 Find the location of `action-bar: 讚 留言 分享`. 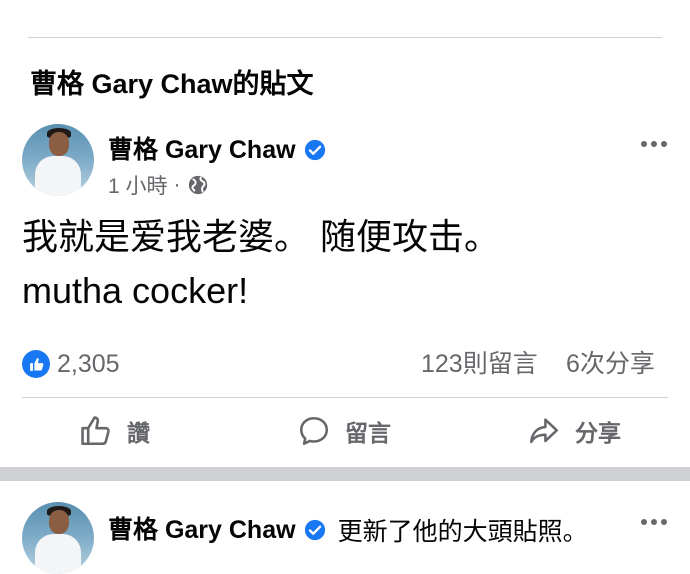

action-bar: 讚 留言 分享 is located at coordinates (345, 434).